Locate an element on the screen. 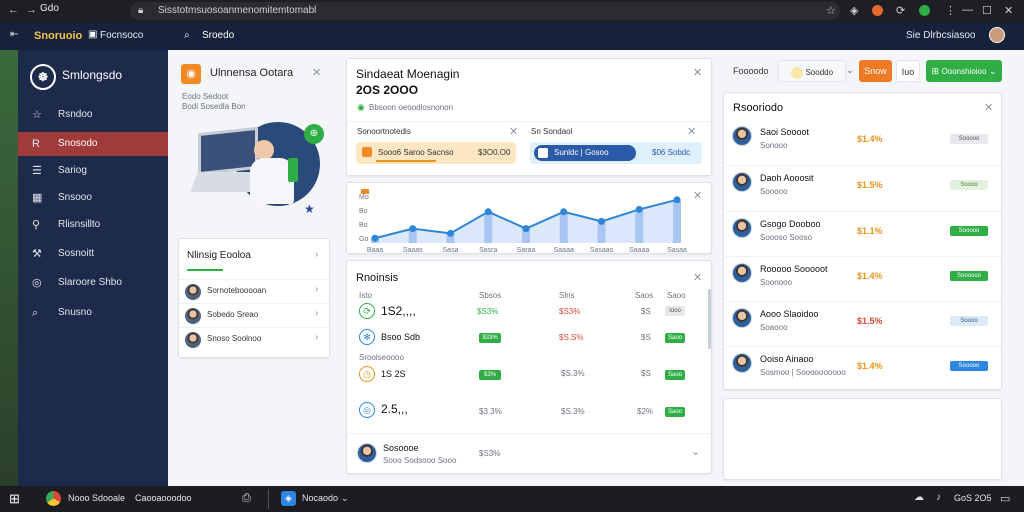 This screenshot has height=512, width=1024. maximize-icon: ☐ is located at coordinates (987, 10).